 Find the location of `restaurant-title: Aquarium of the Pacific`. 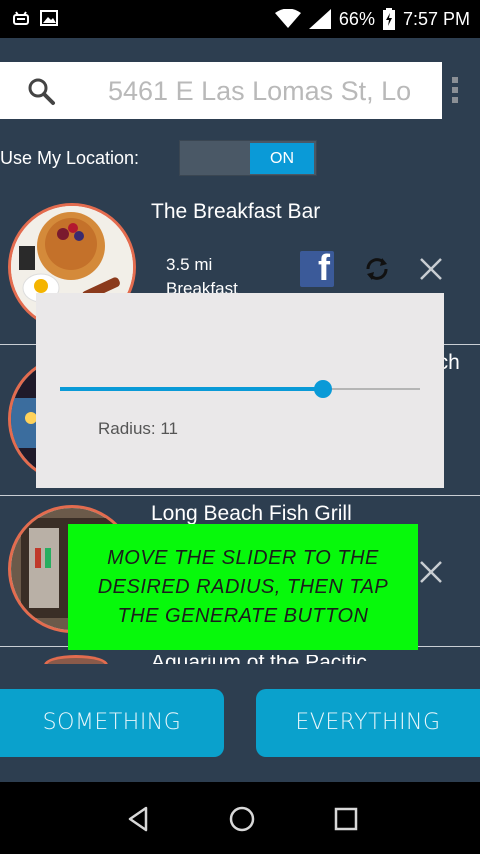

restaurant-title: Aquarium of the Pacific is located at coordinates (259, 659).